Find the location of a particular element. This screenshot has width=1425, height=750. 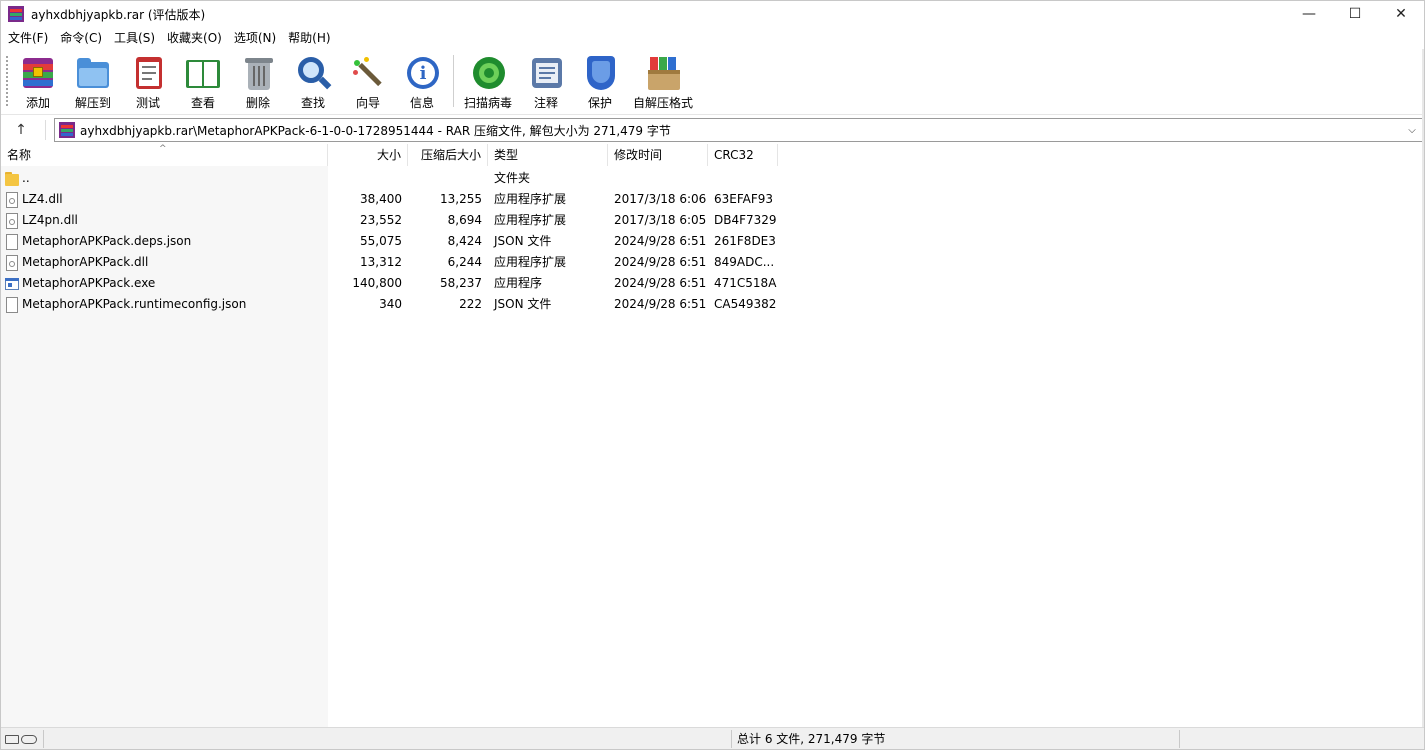

file-packed-size: 6,244 is located at coordinates (464, 262).